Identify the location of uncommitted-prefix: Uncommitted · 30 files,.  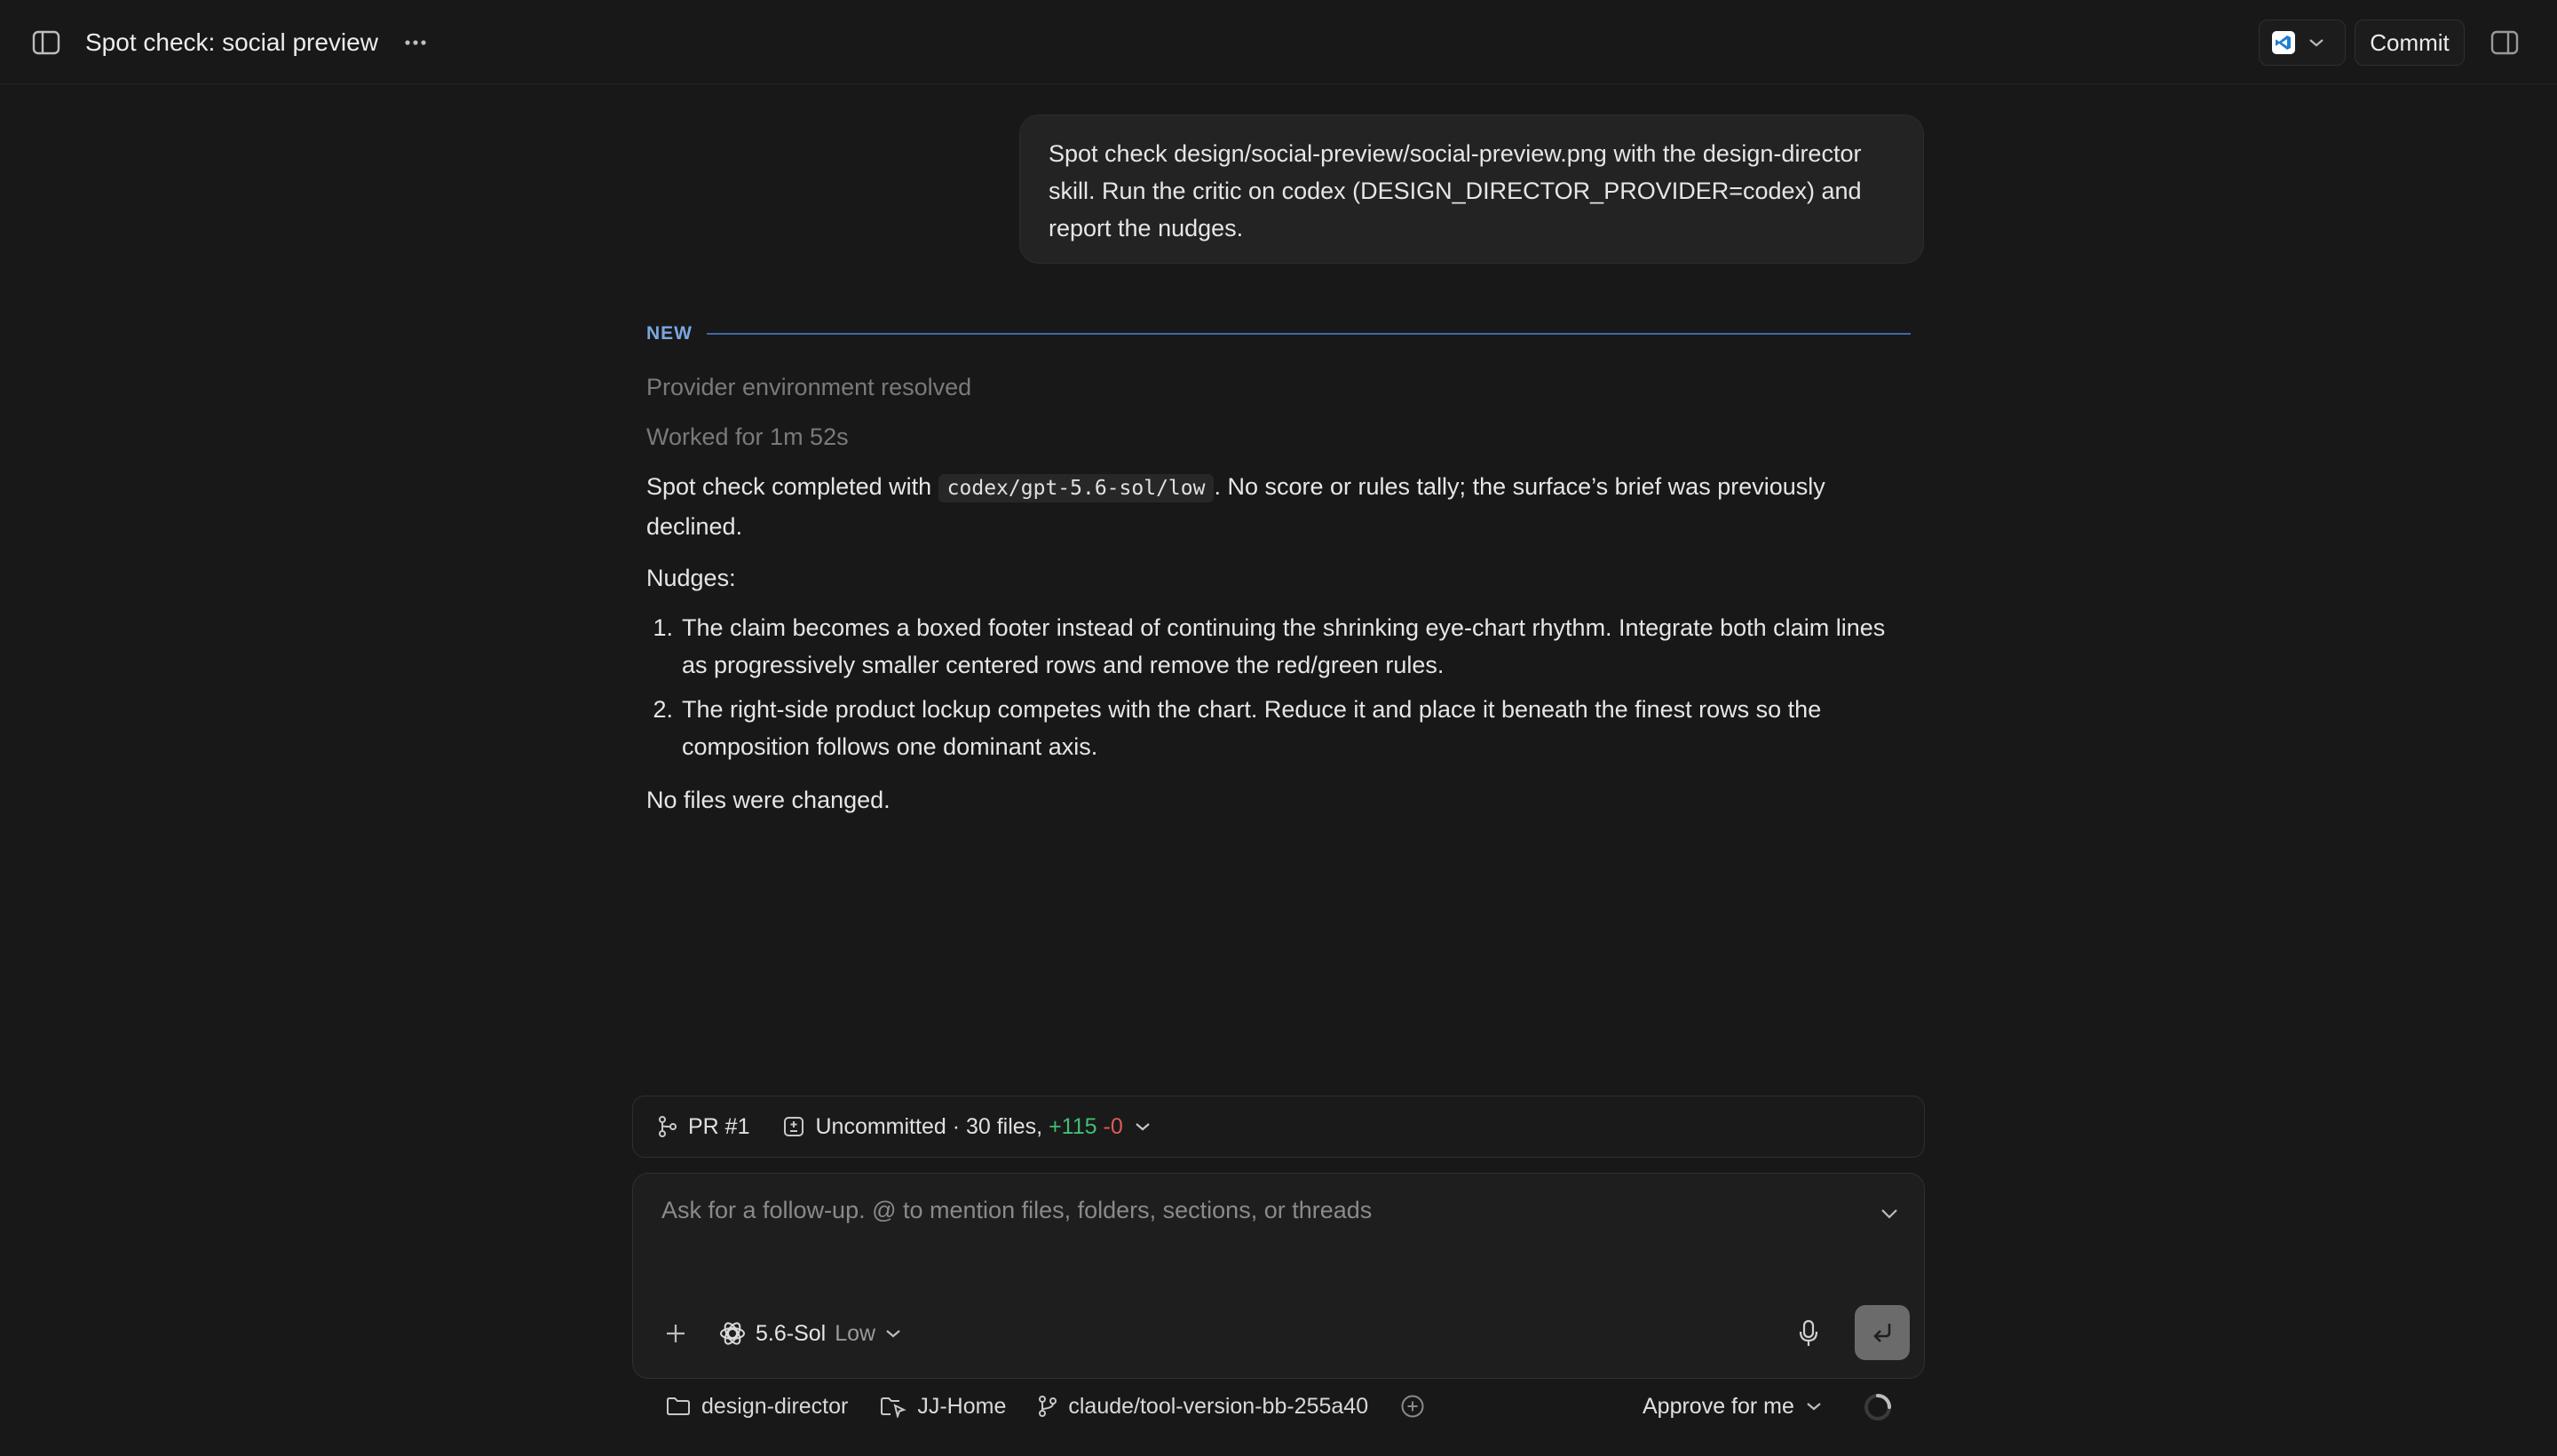
(932, 1126).